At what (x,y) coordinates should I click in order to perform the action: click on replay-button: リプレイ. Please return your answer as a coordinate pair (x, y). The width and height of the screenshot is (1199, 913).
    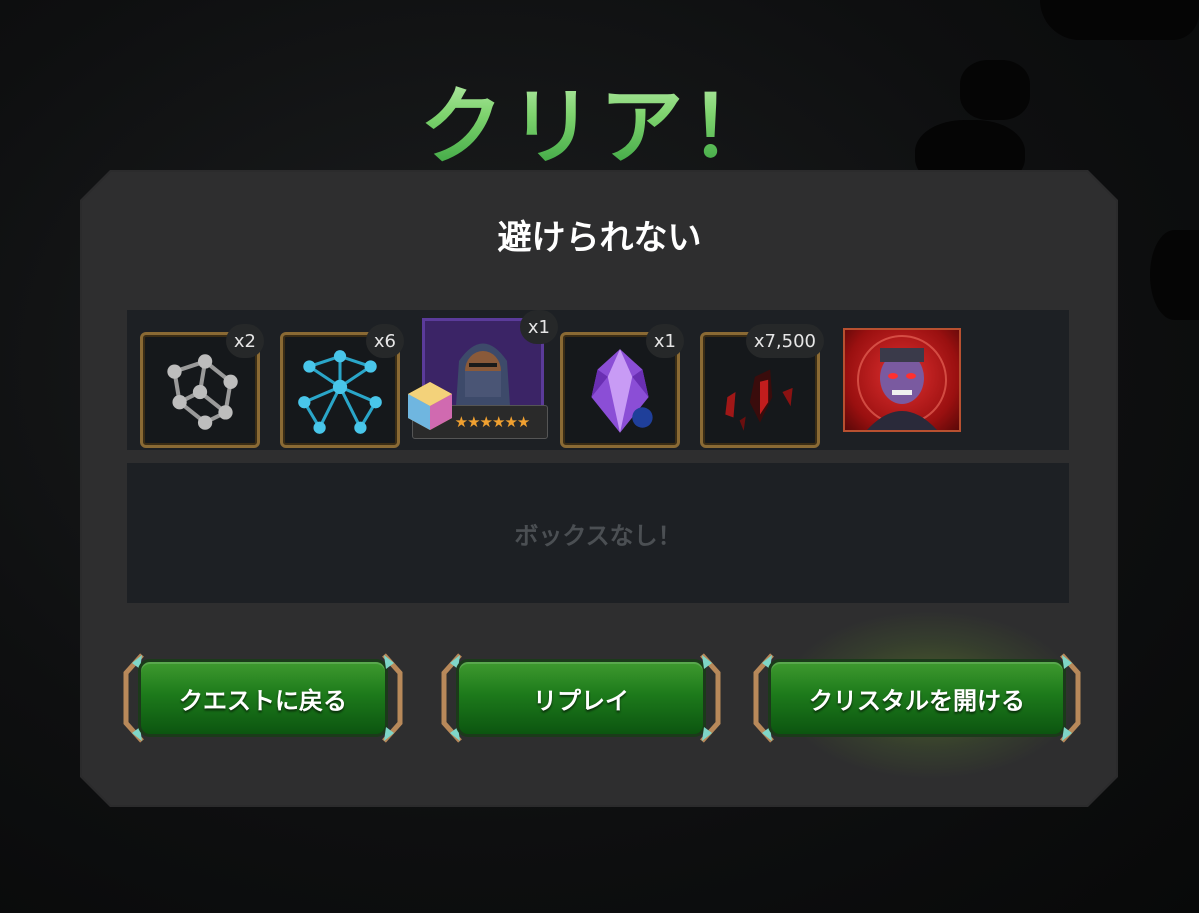
    Looking at the image, I should click on (581, 698).